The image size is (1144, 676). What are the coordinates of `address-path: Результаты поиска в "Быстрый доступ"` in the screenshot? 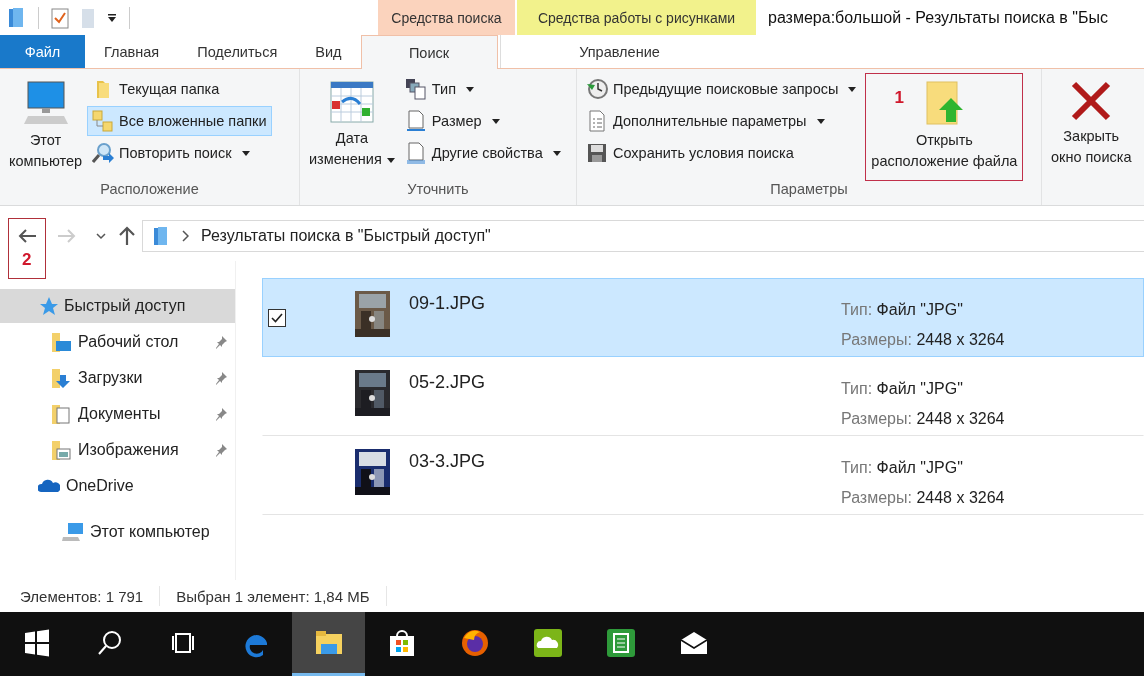 It's located at (346, 236).